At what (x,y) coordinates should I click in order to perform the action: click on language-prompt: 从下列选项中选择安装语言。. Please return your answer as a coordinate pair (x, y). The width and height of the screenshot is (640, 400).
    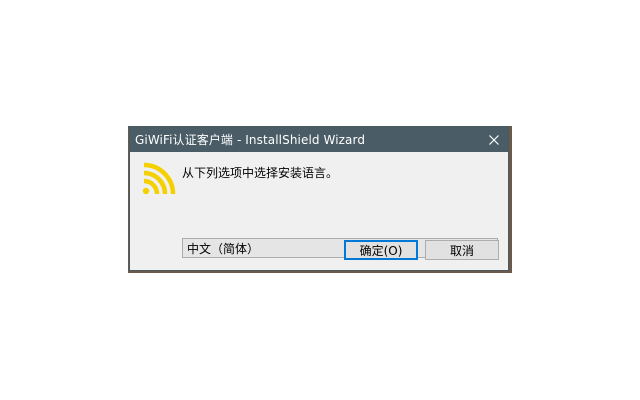
    Looking at the image, I should click on (260, 173).